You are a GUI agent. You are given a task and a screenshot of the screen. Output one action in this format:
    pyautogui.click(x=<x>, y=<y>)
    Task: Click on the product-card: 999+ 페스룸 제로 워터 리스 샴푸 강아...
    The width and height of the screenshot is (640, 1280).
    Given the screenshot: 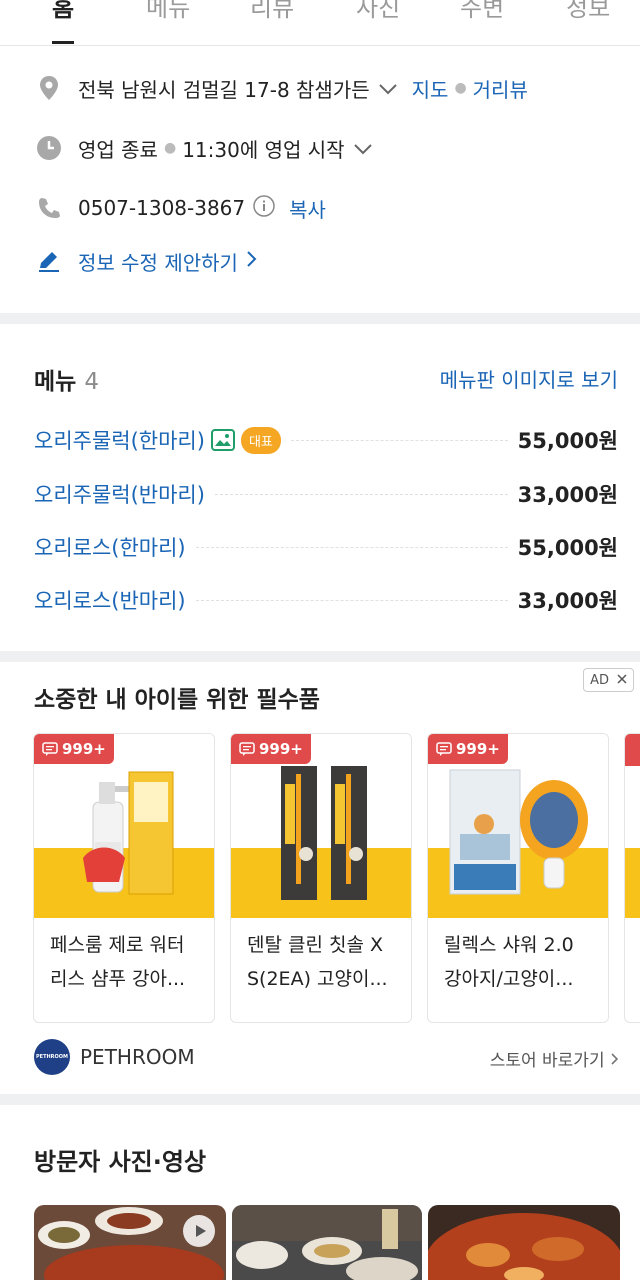 What is the action you would take?
    pyautogui.click(x=124, y=878)
    